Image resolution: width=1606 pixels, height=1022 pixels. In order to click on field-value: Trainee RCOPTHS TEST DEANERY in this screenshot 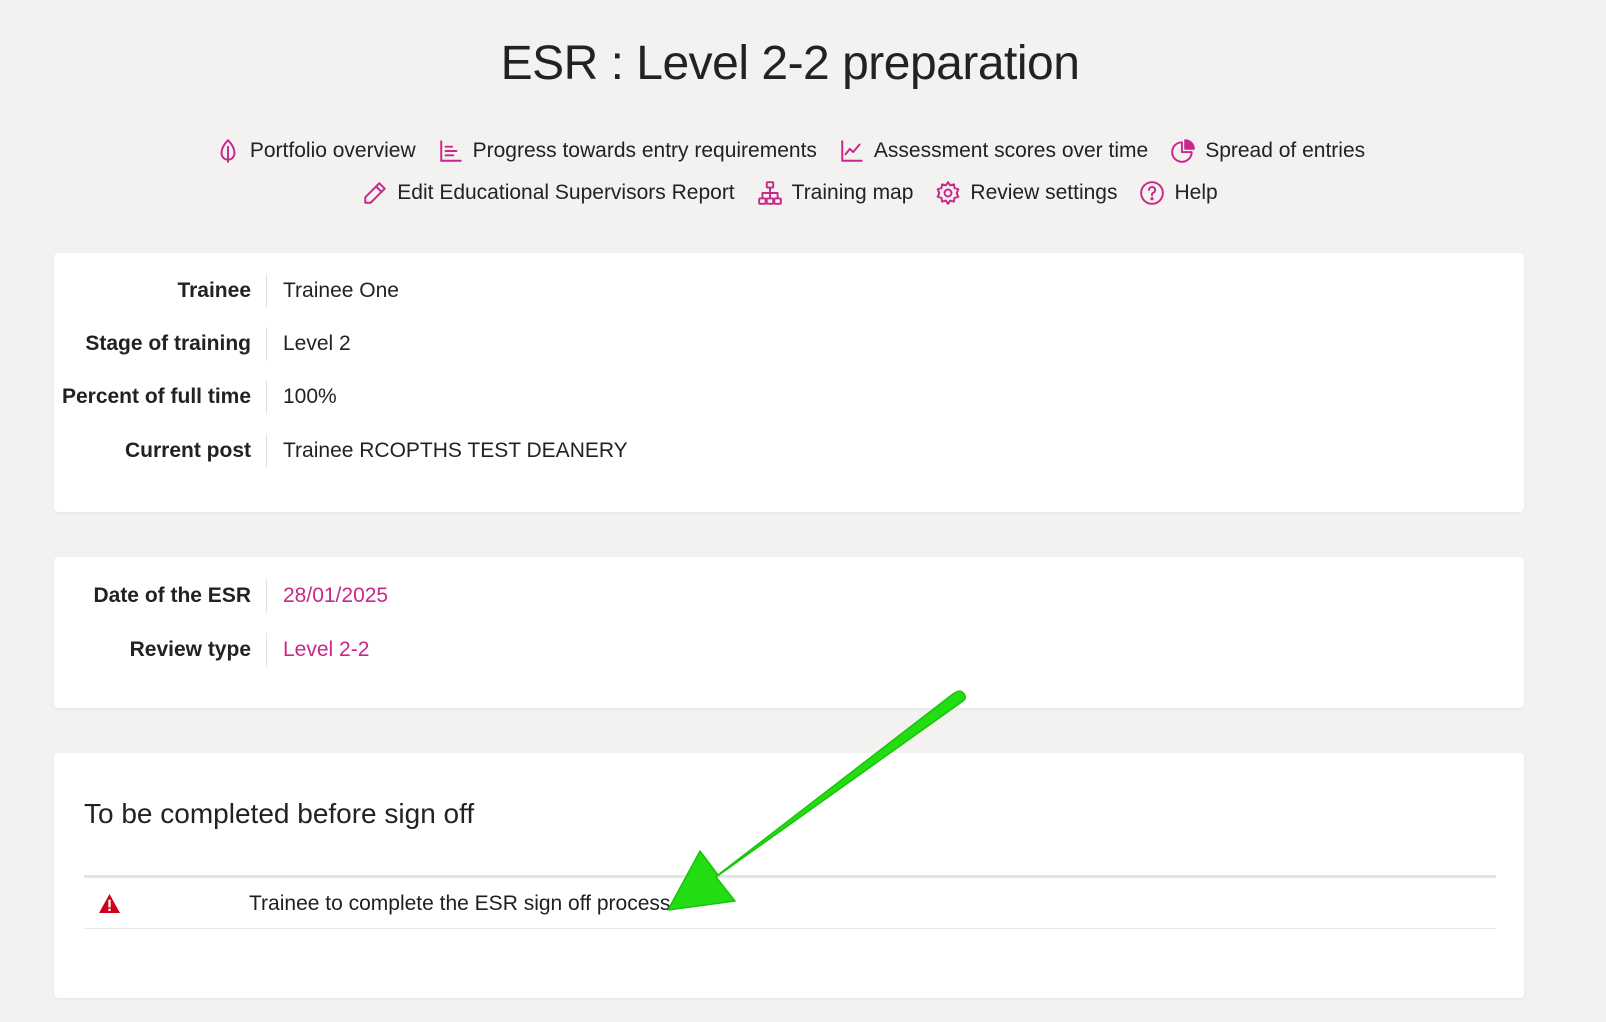, I will do `click(447, 451)`.